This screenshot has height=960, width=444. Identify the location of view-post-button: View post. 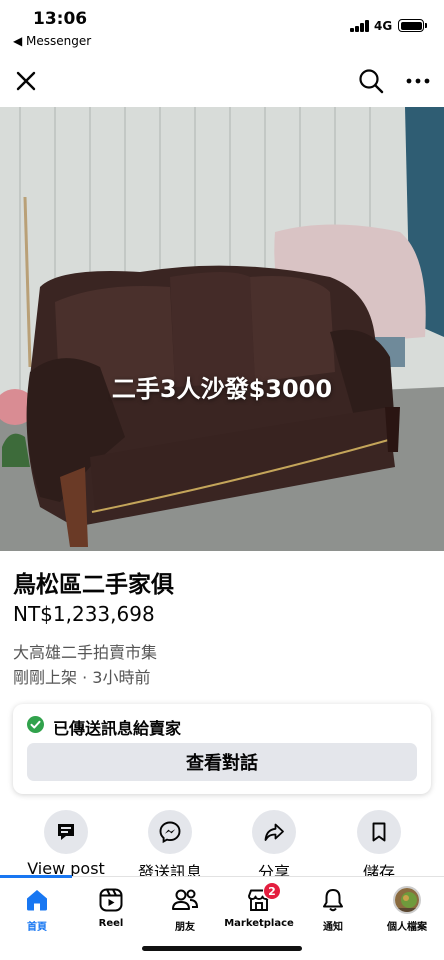
(66, 843).